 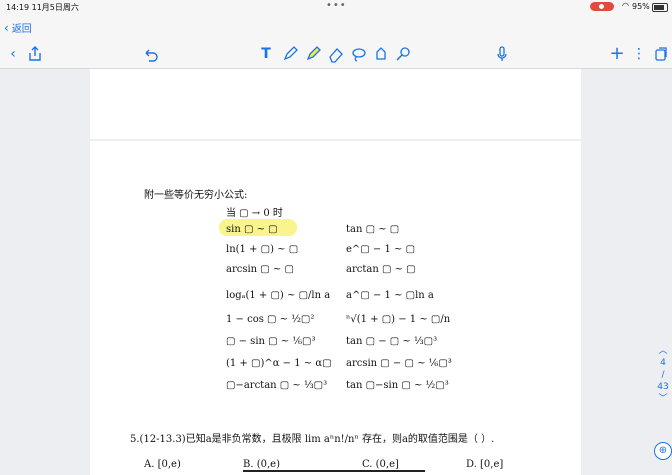 I want to click on zoom-icon: ⊕, so click(x=663, y=451).